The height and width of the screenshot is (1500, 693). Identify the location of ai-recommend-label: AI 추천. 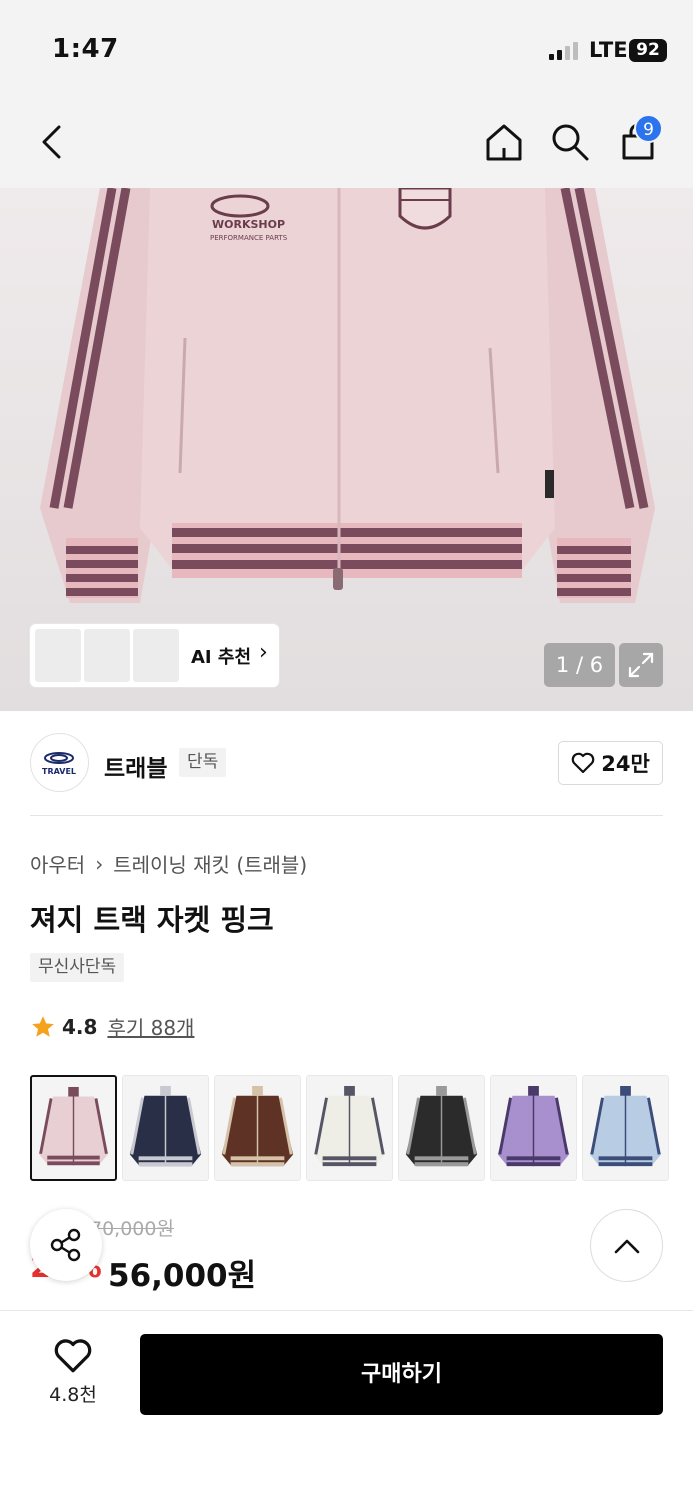
(221, 657).